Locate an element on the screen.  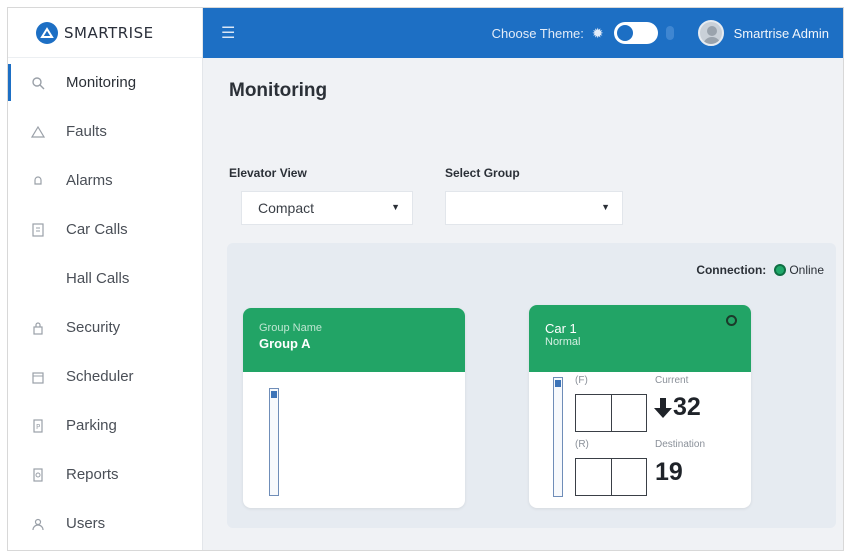
hamburger-icon: ☰ is located at coordinates (228, 33).